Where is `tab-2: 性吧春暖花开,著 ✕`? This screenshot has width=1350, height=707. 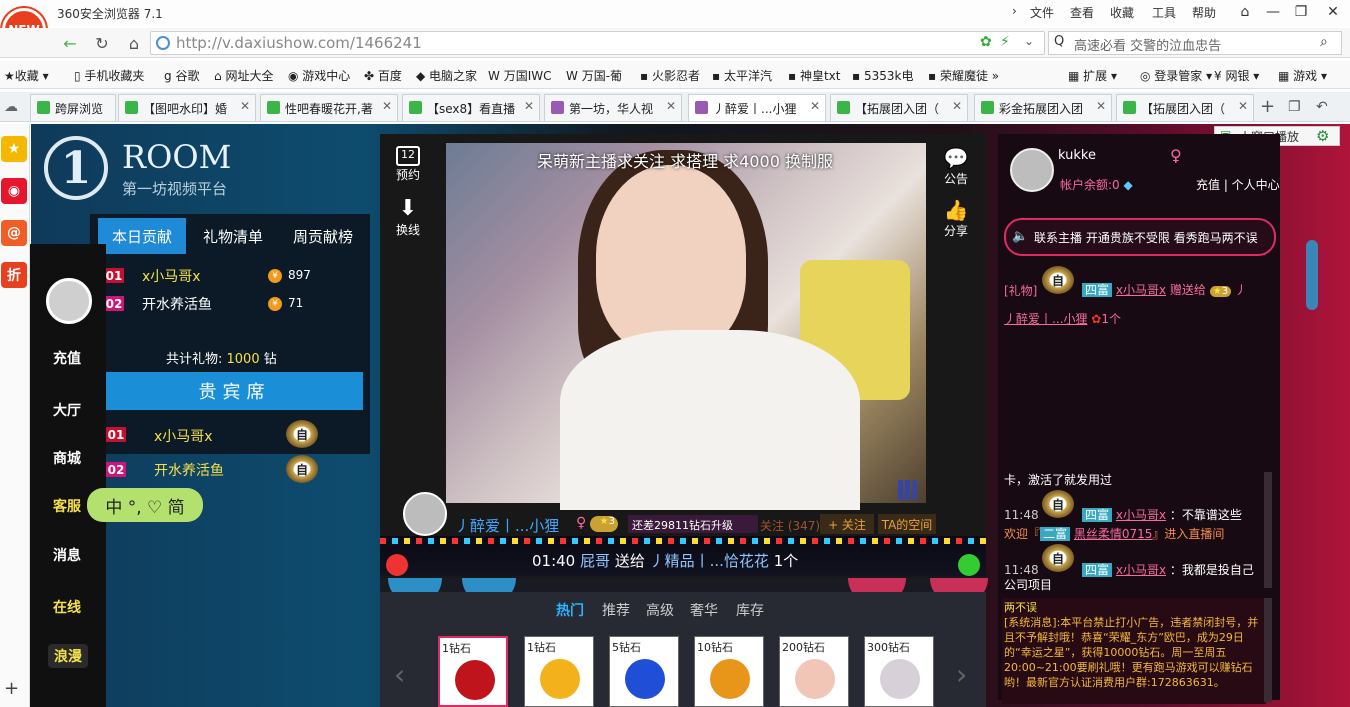 tab-2: 性吧春暖花开,著 ✕ is located at coordinates (329, 107).